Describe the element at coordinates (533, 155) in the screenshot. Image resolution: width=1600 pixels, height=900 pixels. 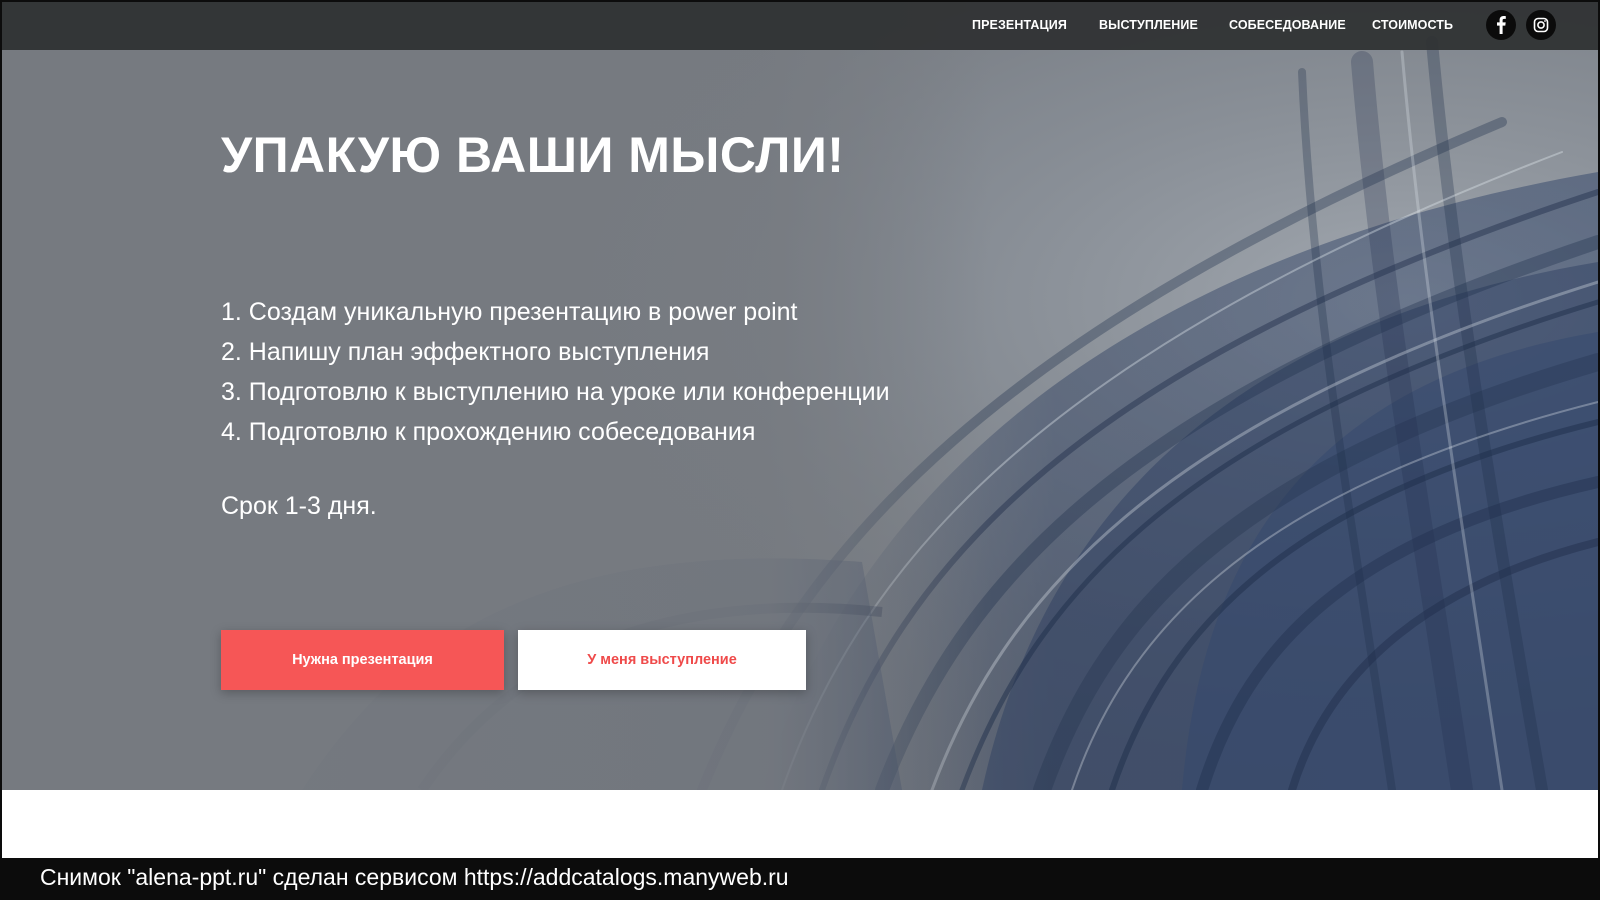
I see `hero-title: УПАКУЮ ВАШИ МЫСЛИ!` at that location.